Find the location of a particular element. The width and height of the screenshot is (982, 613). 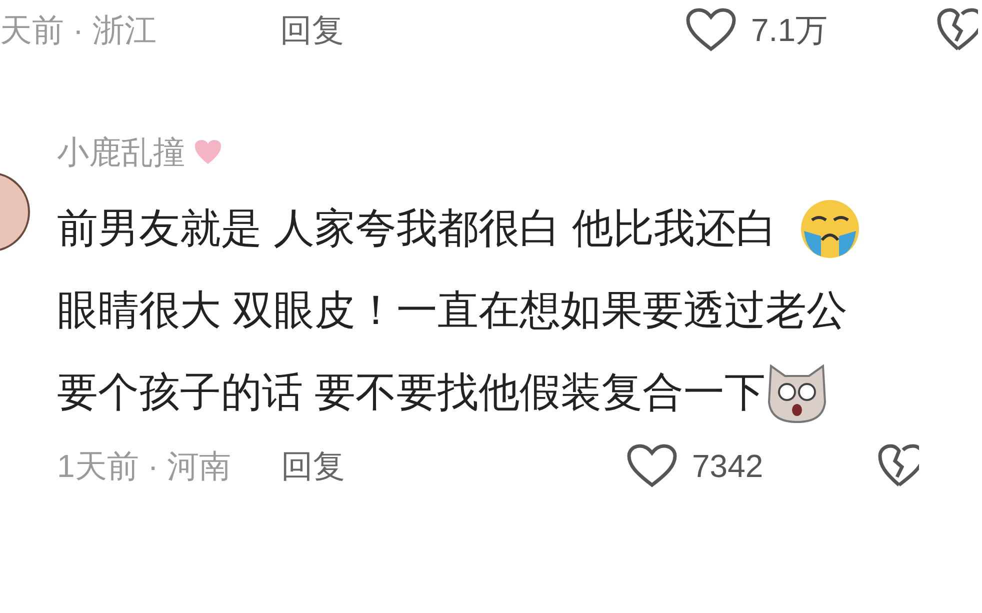

comment-meta: 天前 · 浙江 is located at coordinates (79, 30).